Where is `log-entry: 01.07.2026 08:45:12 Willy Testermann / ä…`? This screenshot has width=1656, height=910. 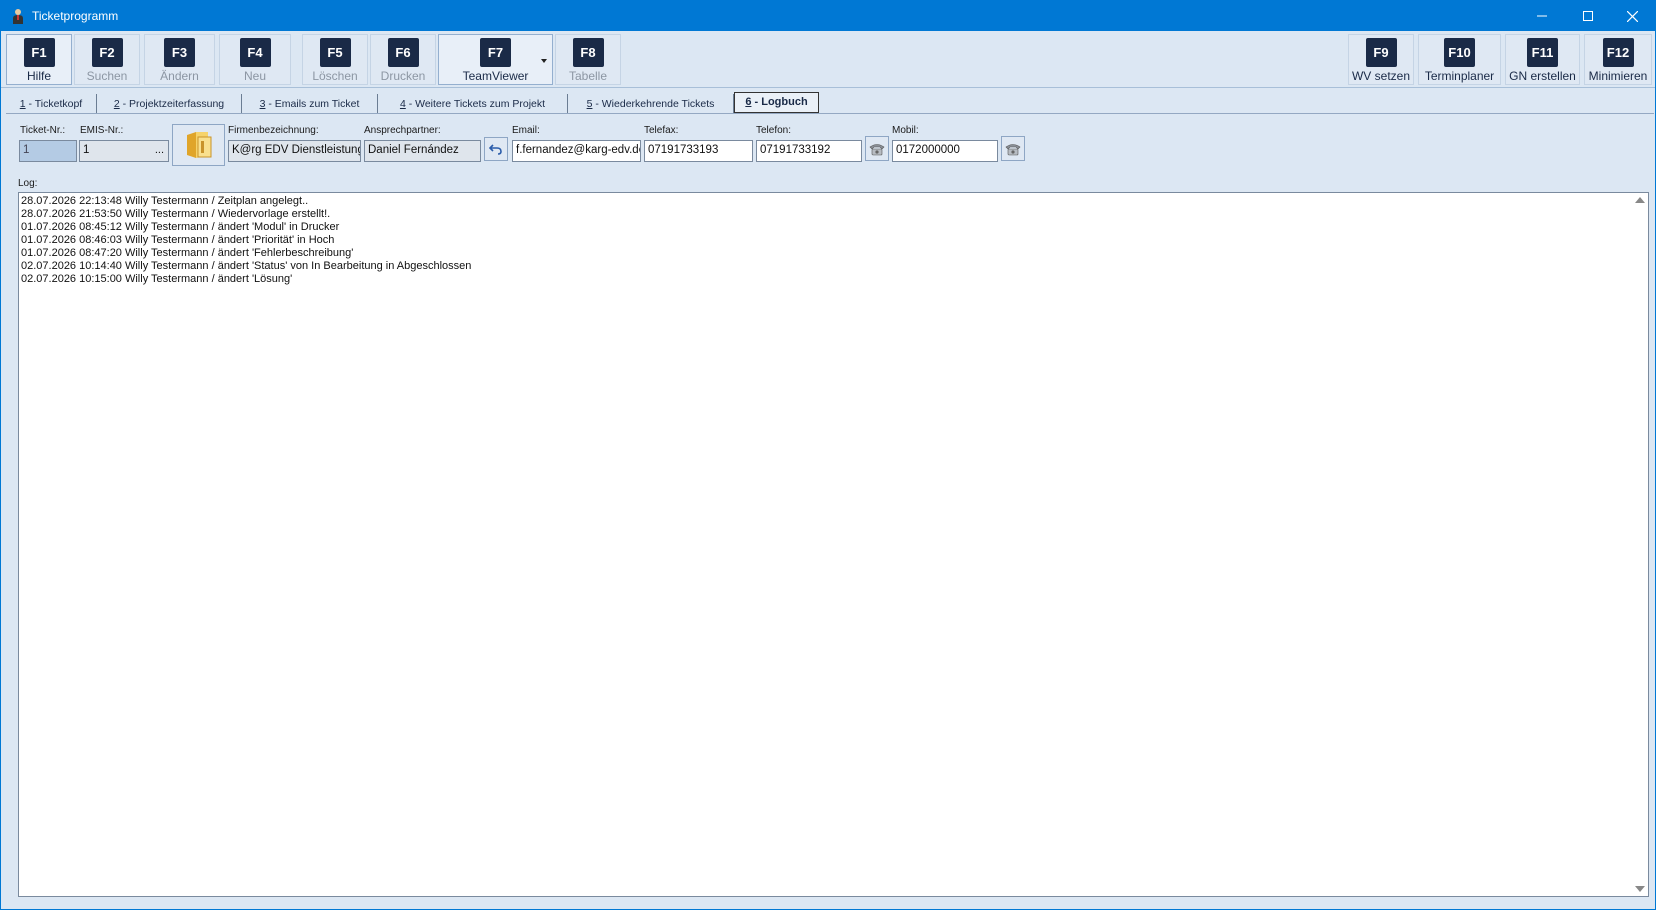
log-entry: 01.07.2026 08:45:12 Willy Testermann / ä… is located at coordinates (180, 227).